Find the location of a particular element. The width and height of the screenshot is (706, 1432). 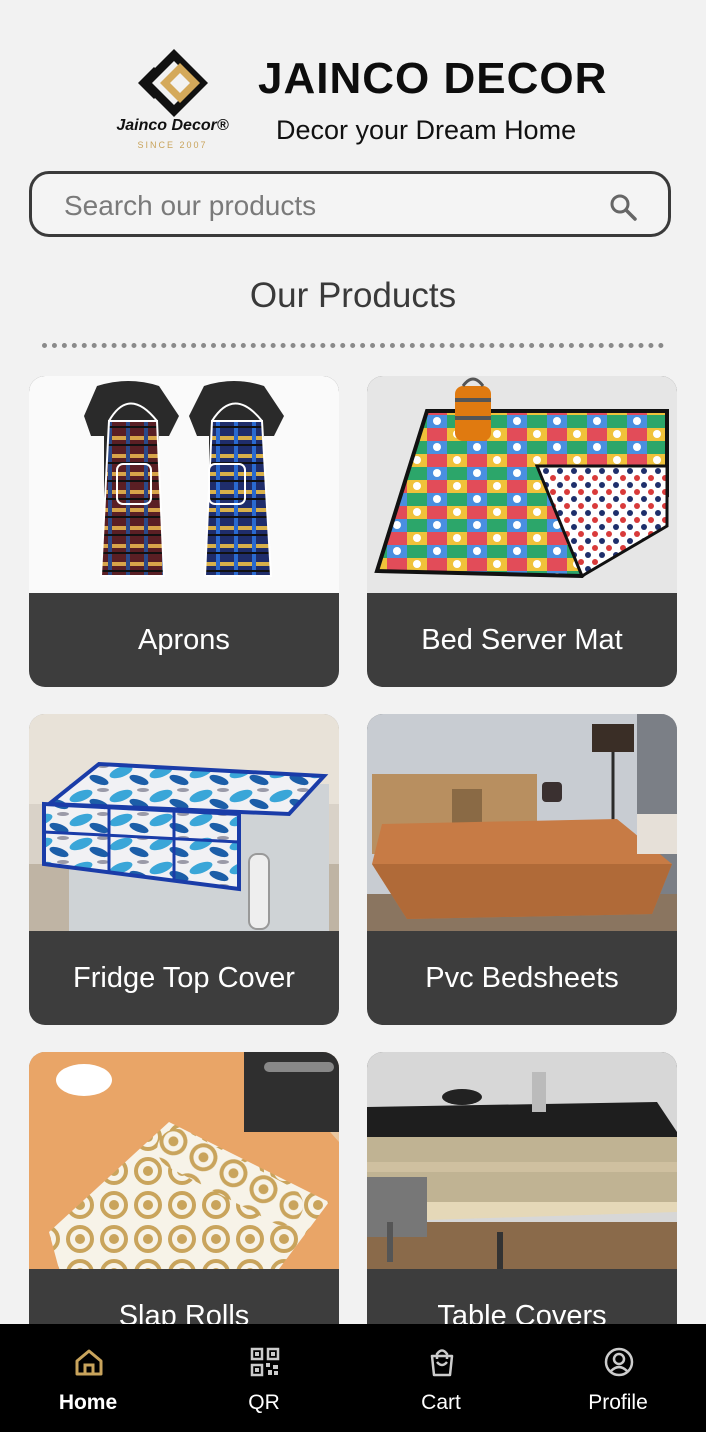

product-card-bed-server-mat: Bed Server Mat is located at coordinates (522, 531).